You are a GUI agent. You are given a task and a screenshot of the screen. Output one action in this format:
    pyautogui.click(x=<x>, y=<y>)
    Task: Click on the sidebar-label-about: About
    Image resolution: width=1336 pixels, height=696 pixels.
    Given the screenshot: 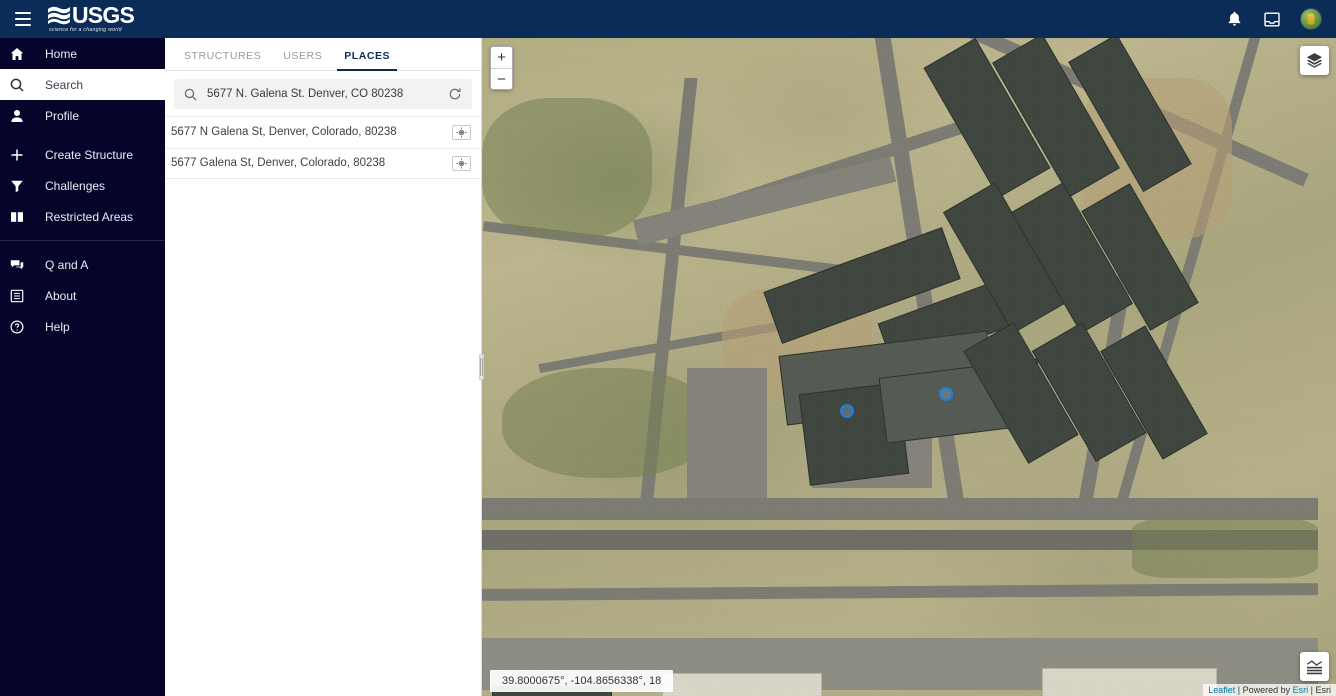 What is the action you would take?
    pyautogui.click(x=61, y=295)
    